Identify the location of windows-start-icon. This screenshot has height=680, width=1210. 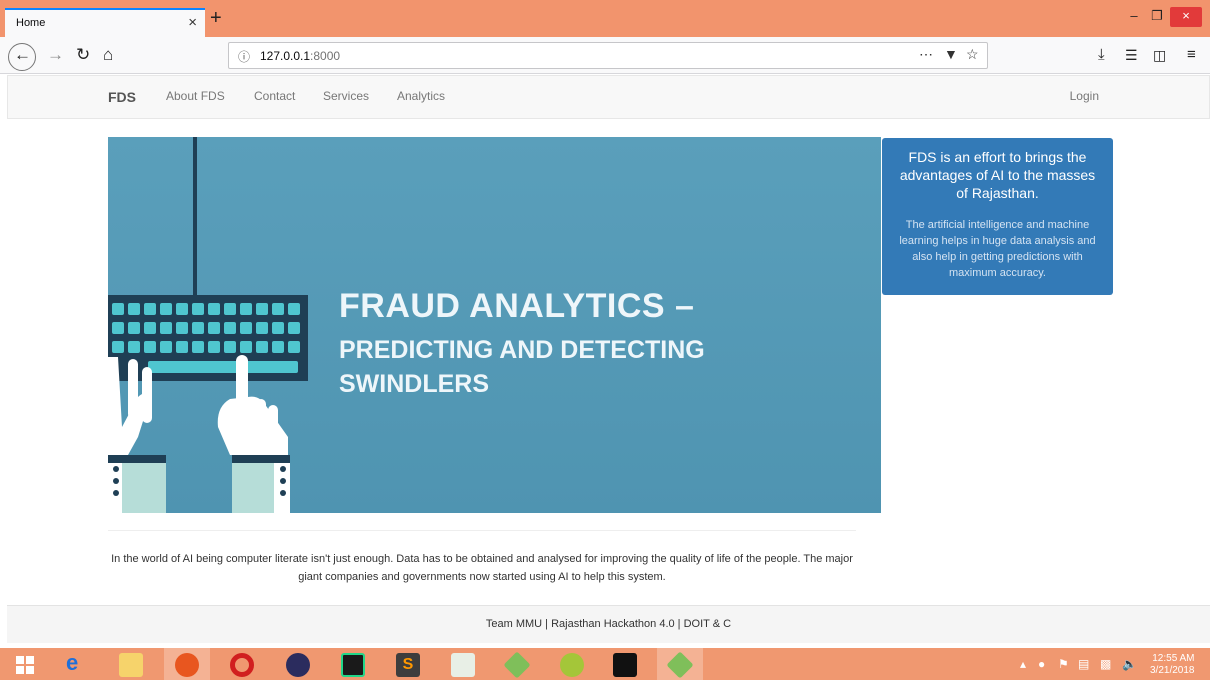
(25, 665).